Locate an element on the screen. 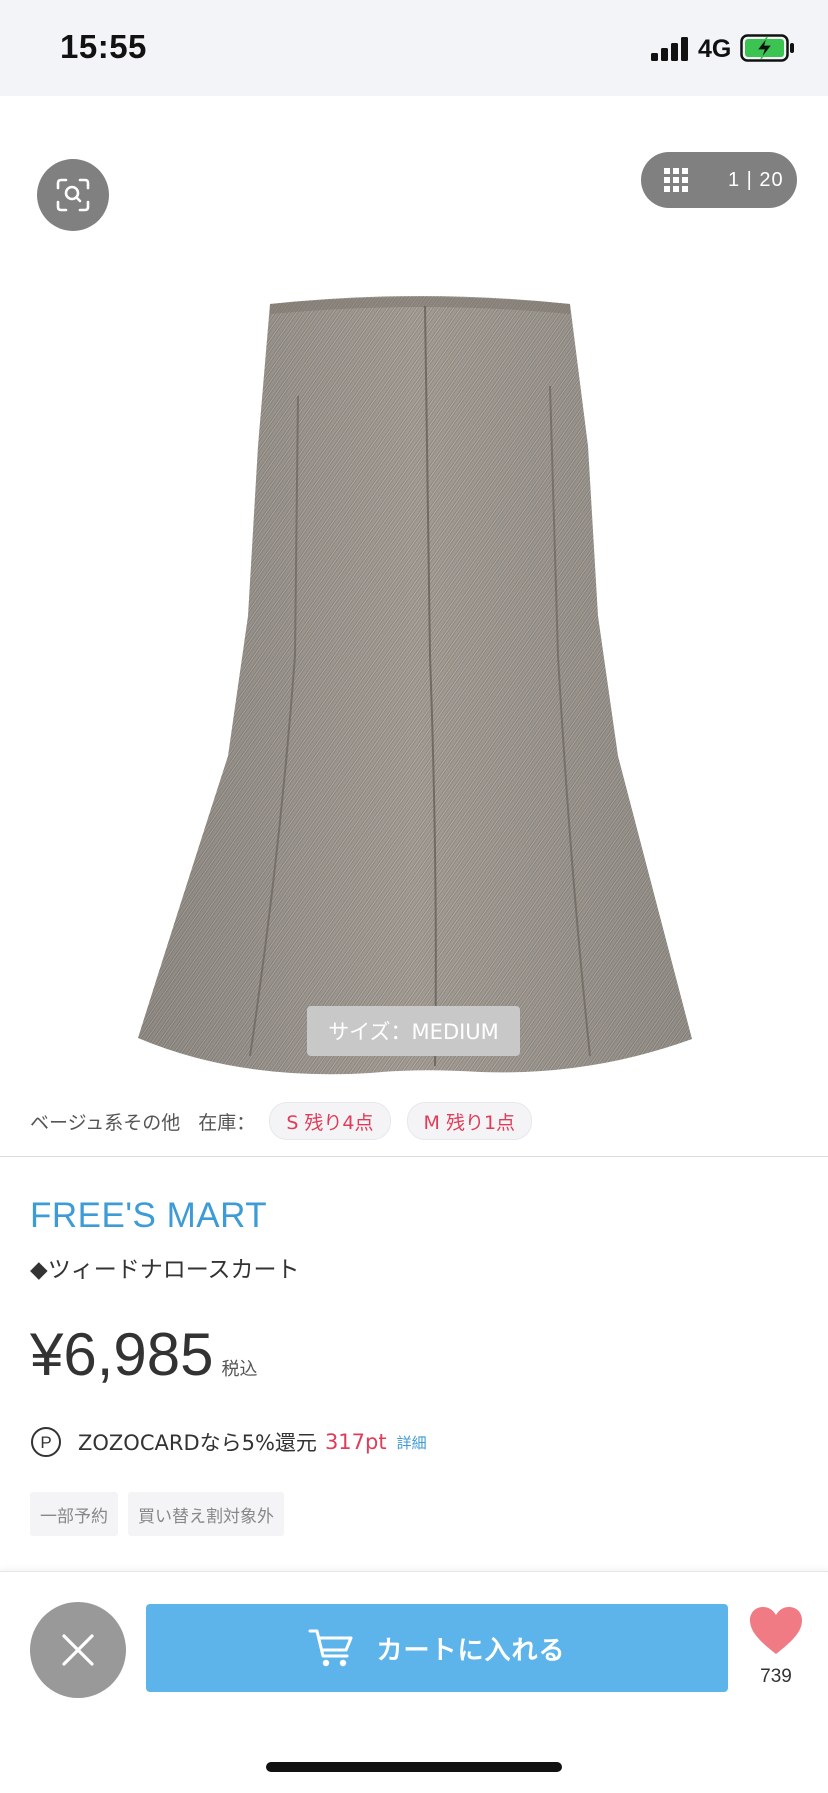  visual-search-button is located at coordinates (73, 195).